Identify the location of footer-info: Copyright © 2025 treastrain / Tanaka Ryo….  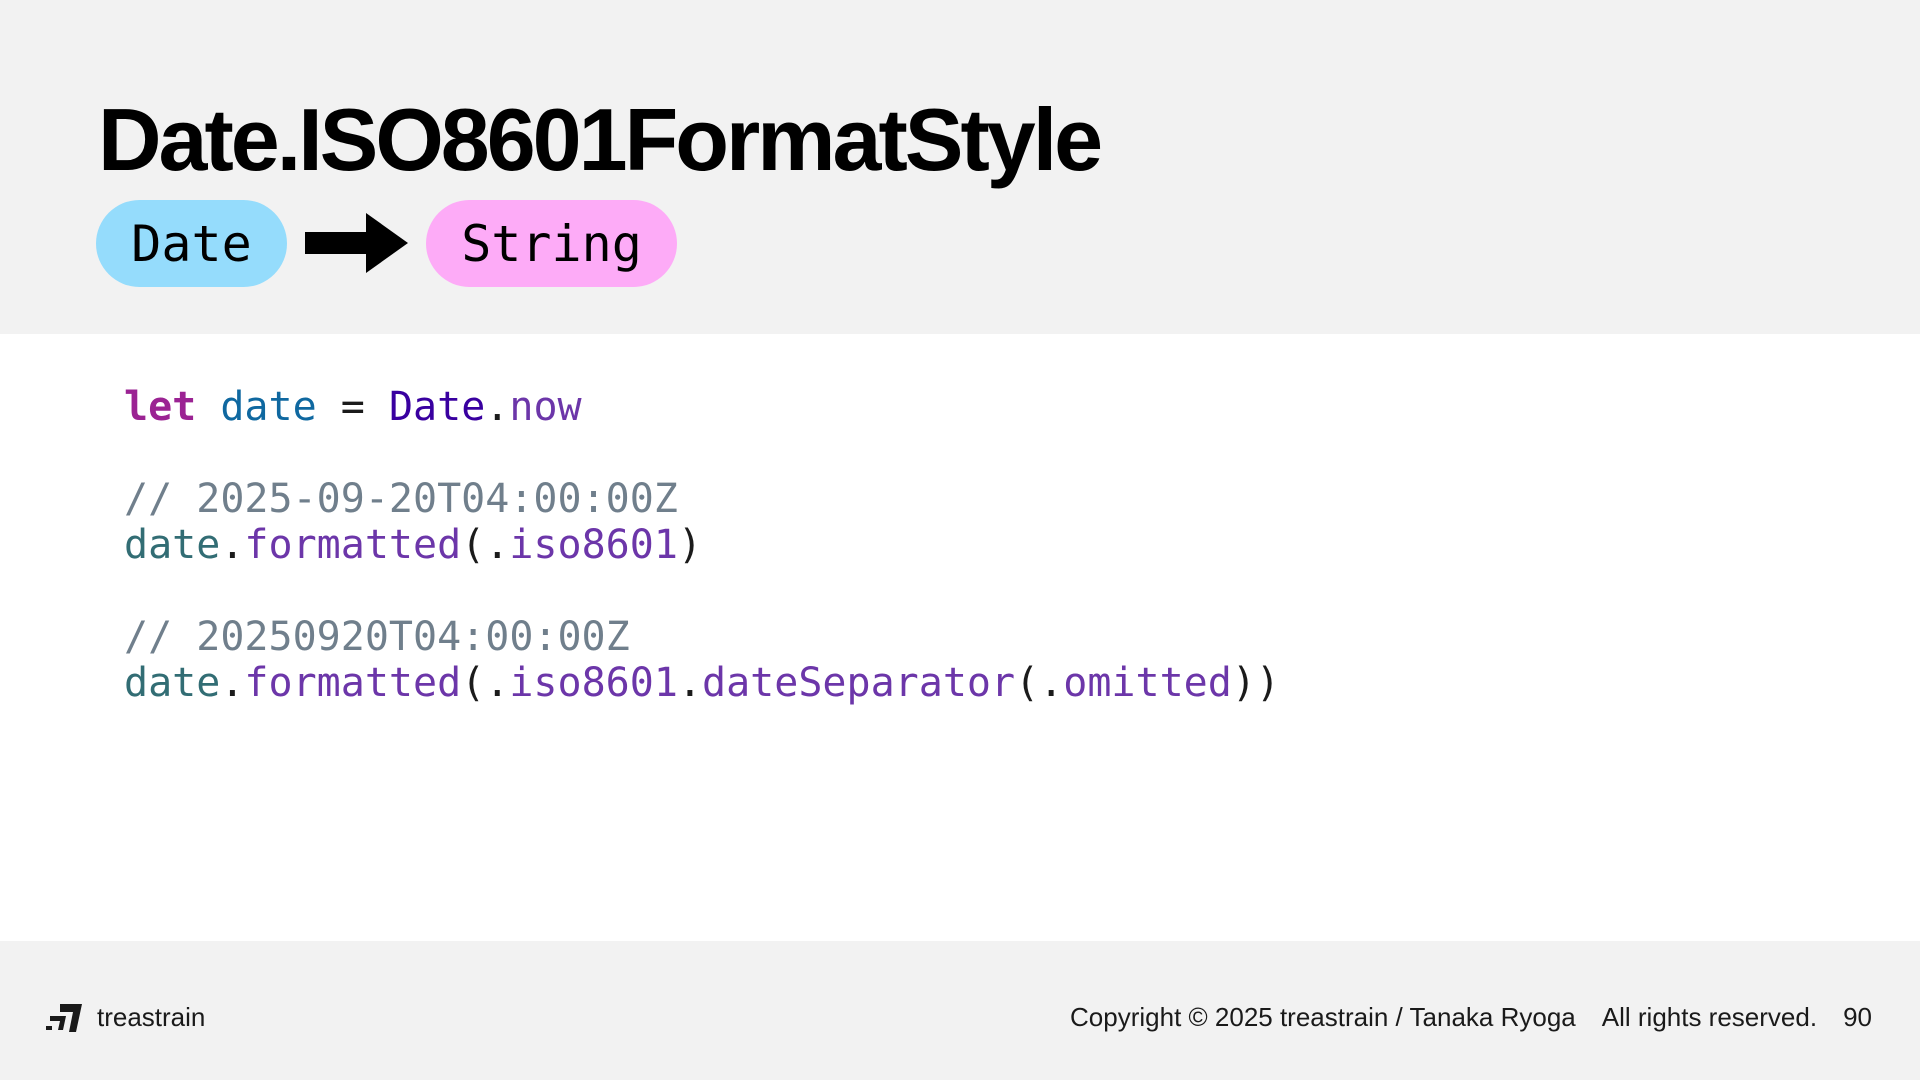
(1471, 1017).